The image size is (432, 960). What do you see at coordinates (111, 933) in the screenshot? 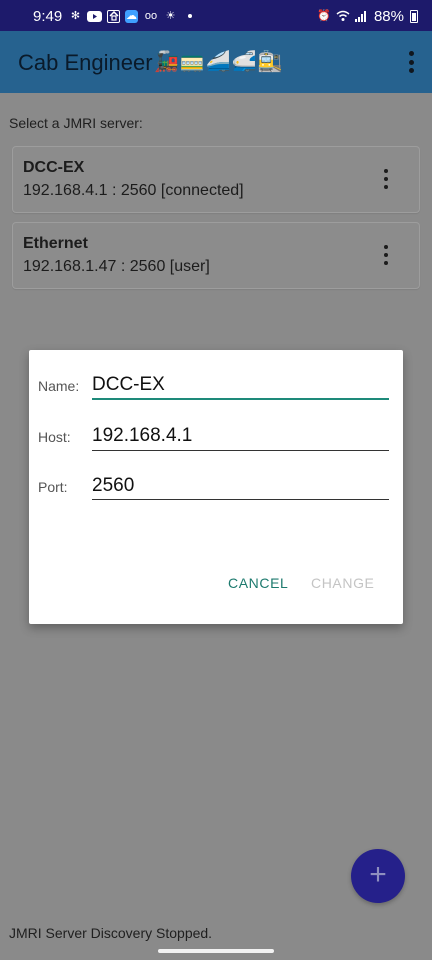
I see `discovery-status: JMRI Server Discovery Stopped.` at bounding box center [111, 933].